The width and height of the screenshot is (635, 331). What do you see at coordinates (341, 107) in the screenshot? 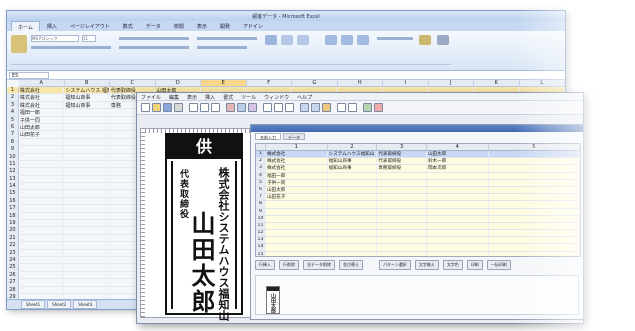
I see `zoom-in-icon` at bounding box center [341, 107].